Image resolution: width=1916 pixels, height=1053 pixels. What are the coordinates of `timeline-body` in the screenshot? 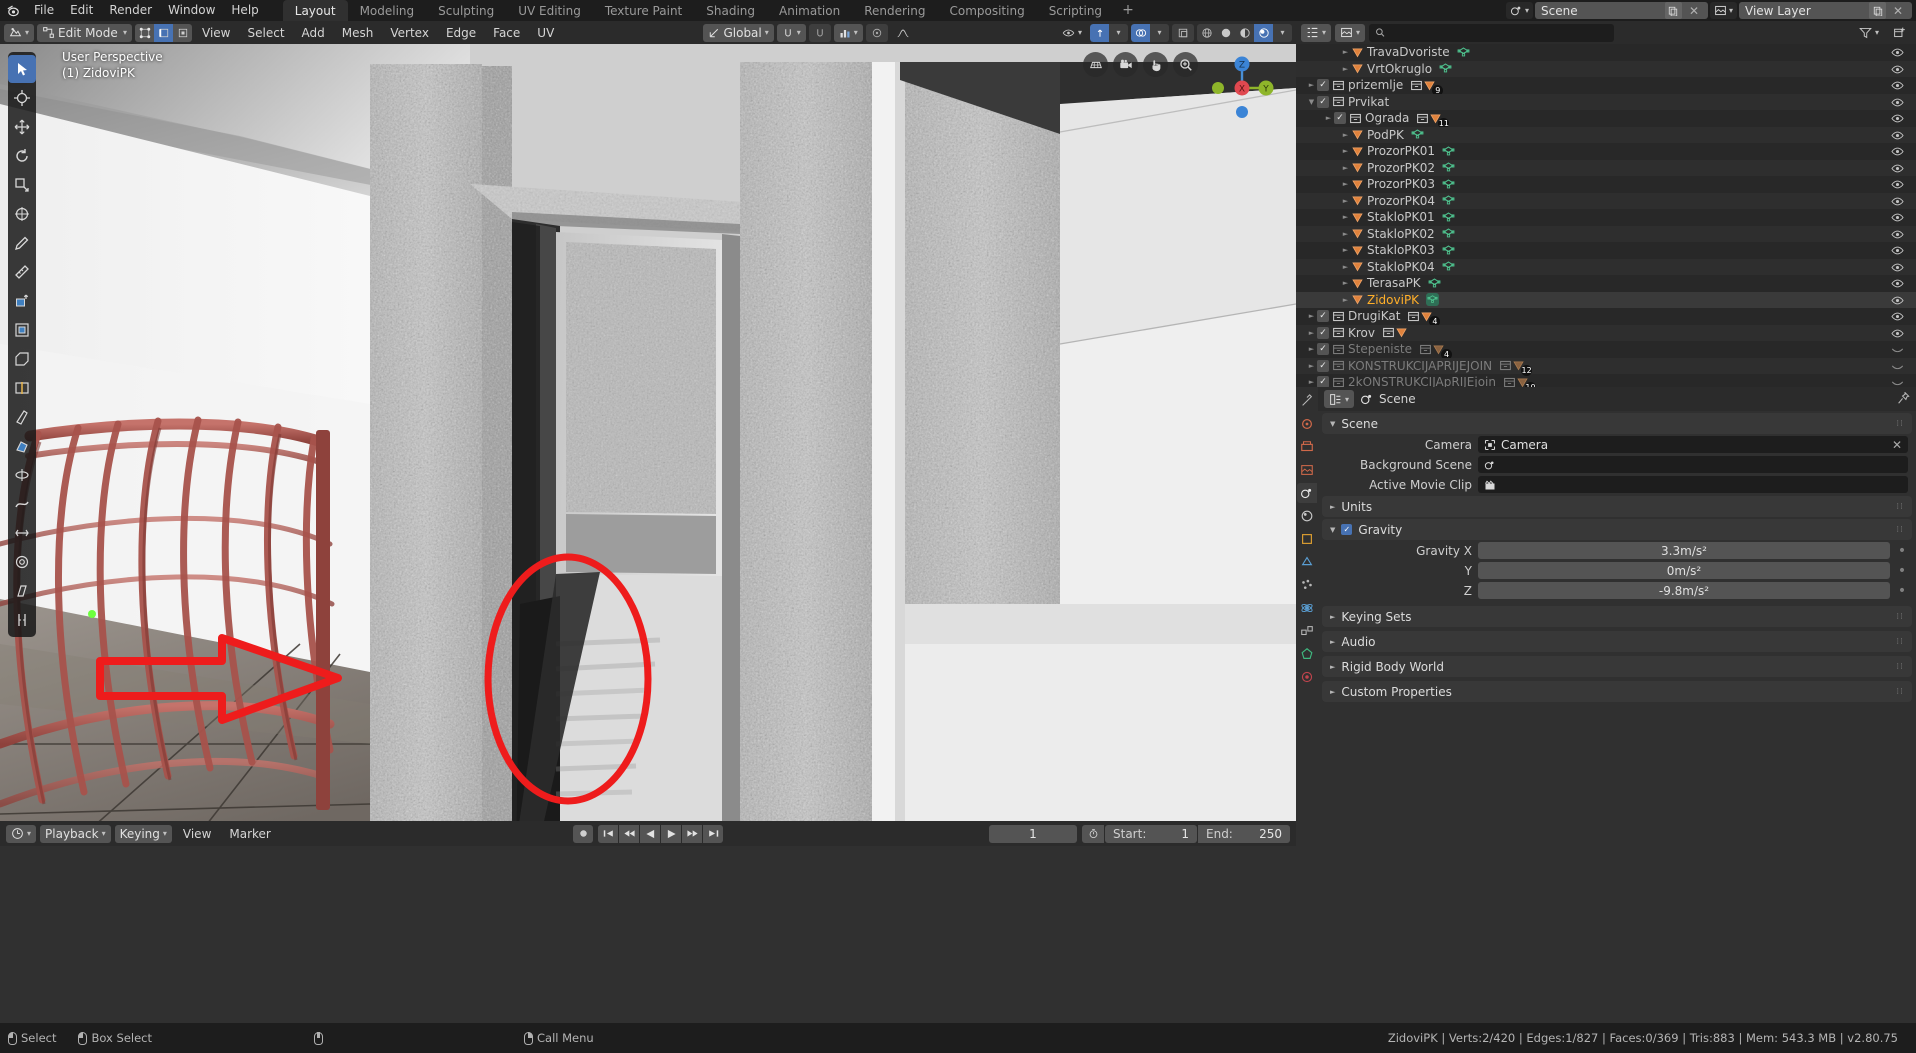 It's located at (648, 934).